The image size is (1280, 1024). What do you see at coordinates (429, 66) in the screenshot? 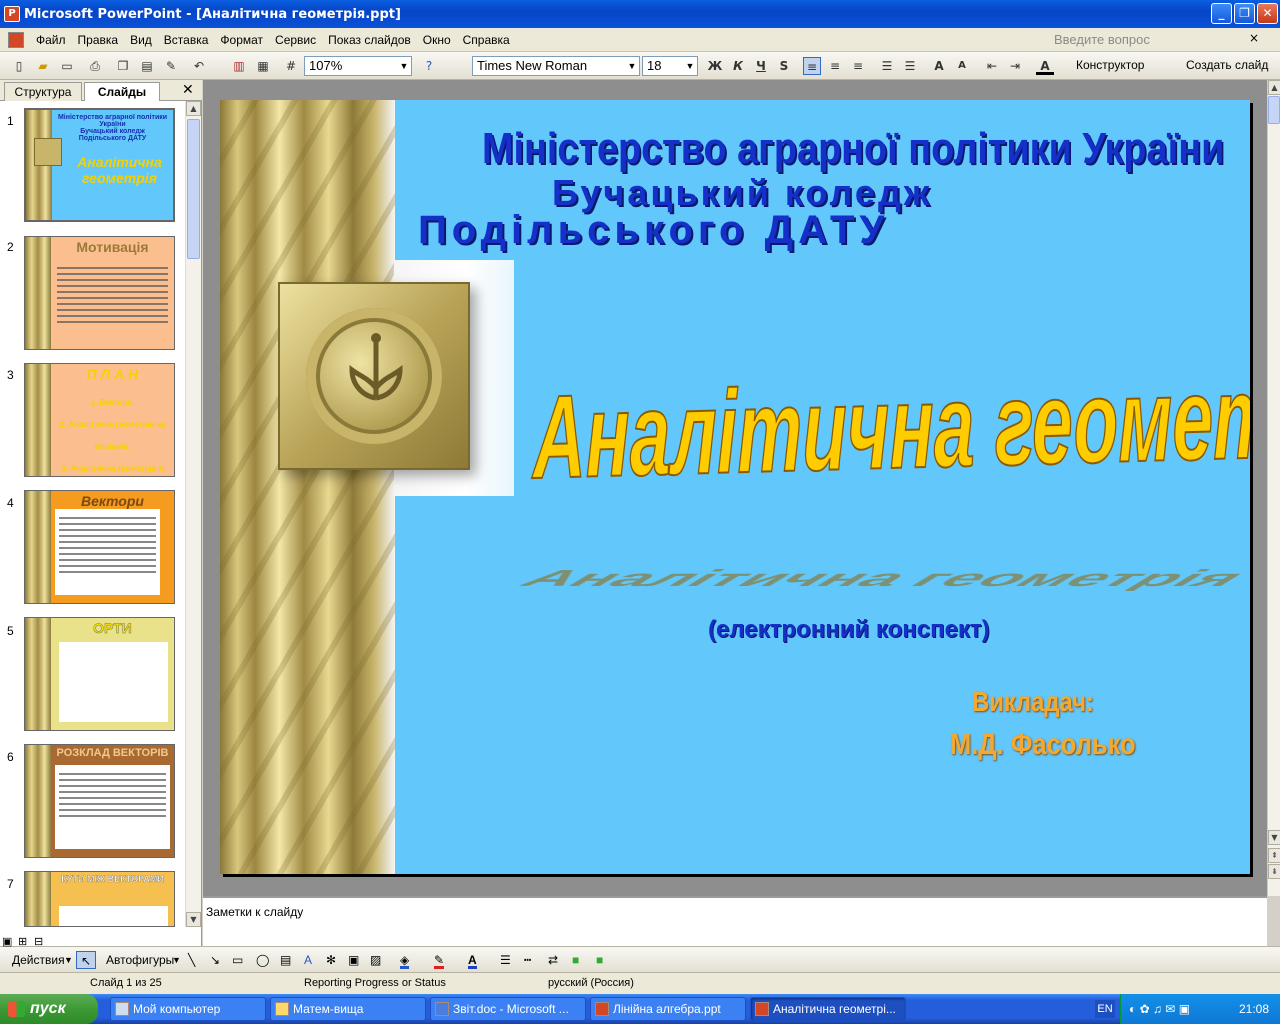
I see `help-icon: ?` at bounding box center [429, 66].